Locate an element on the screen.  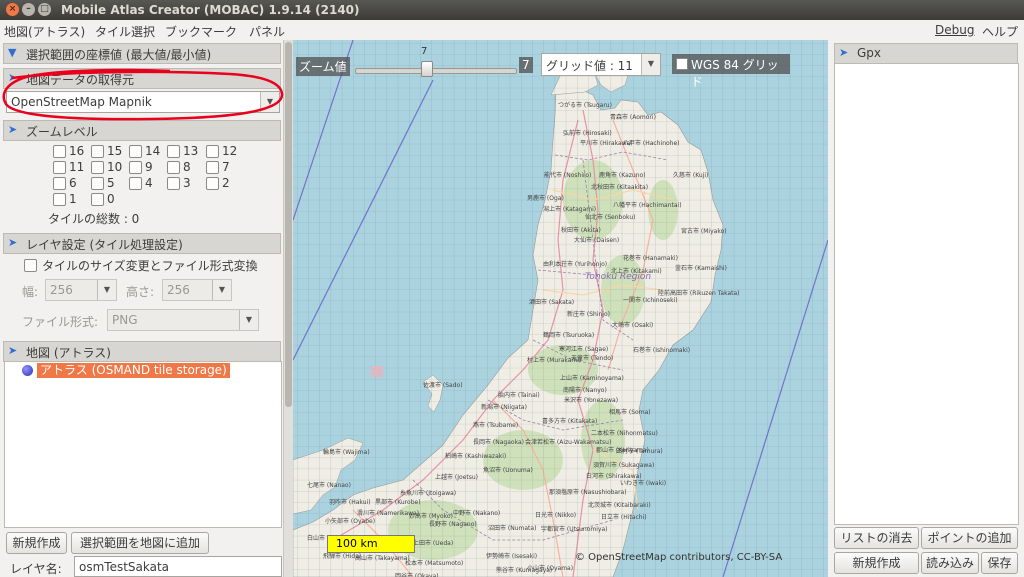
menu-tile-selection: タイル選択 is located at coordinates (125, 31).